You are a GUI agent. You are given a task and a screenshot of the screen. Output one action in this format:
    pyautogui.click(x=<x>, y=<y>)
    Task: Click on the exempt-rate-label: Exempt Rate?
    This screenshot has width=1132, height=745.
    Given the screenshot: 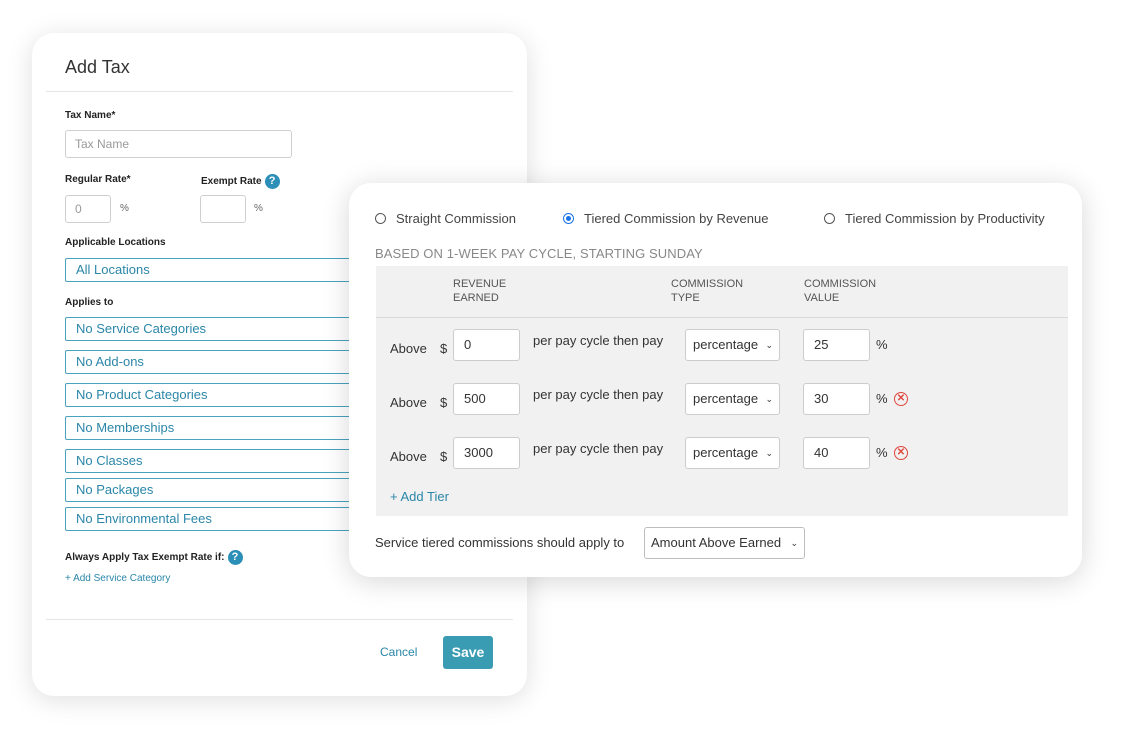 What is the action you would take?
    pyautogui.click(x=240, y=181)
    